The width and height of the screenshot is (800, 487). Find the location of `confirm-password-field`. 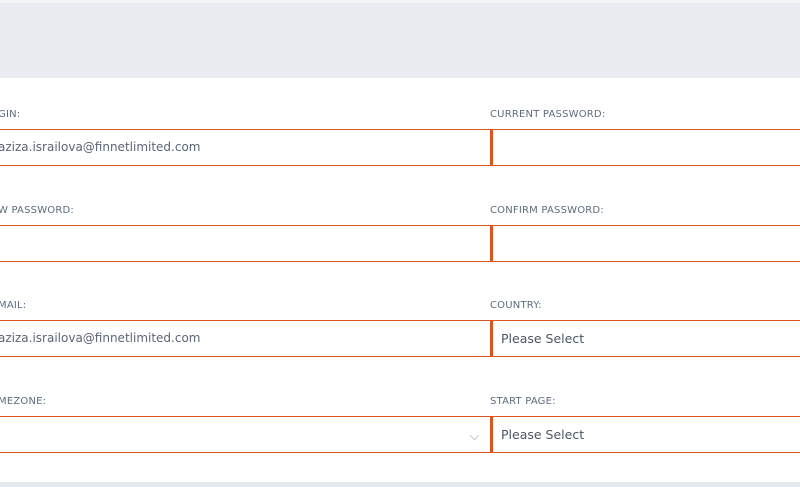

confirm-password-field is located at coordinates (645, 243).